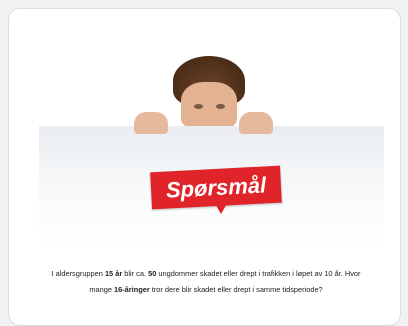  What do you see at coordinates (256, 123) in the screenshot?
I see `person-hand-right` at bounding box center [256, 123].